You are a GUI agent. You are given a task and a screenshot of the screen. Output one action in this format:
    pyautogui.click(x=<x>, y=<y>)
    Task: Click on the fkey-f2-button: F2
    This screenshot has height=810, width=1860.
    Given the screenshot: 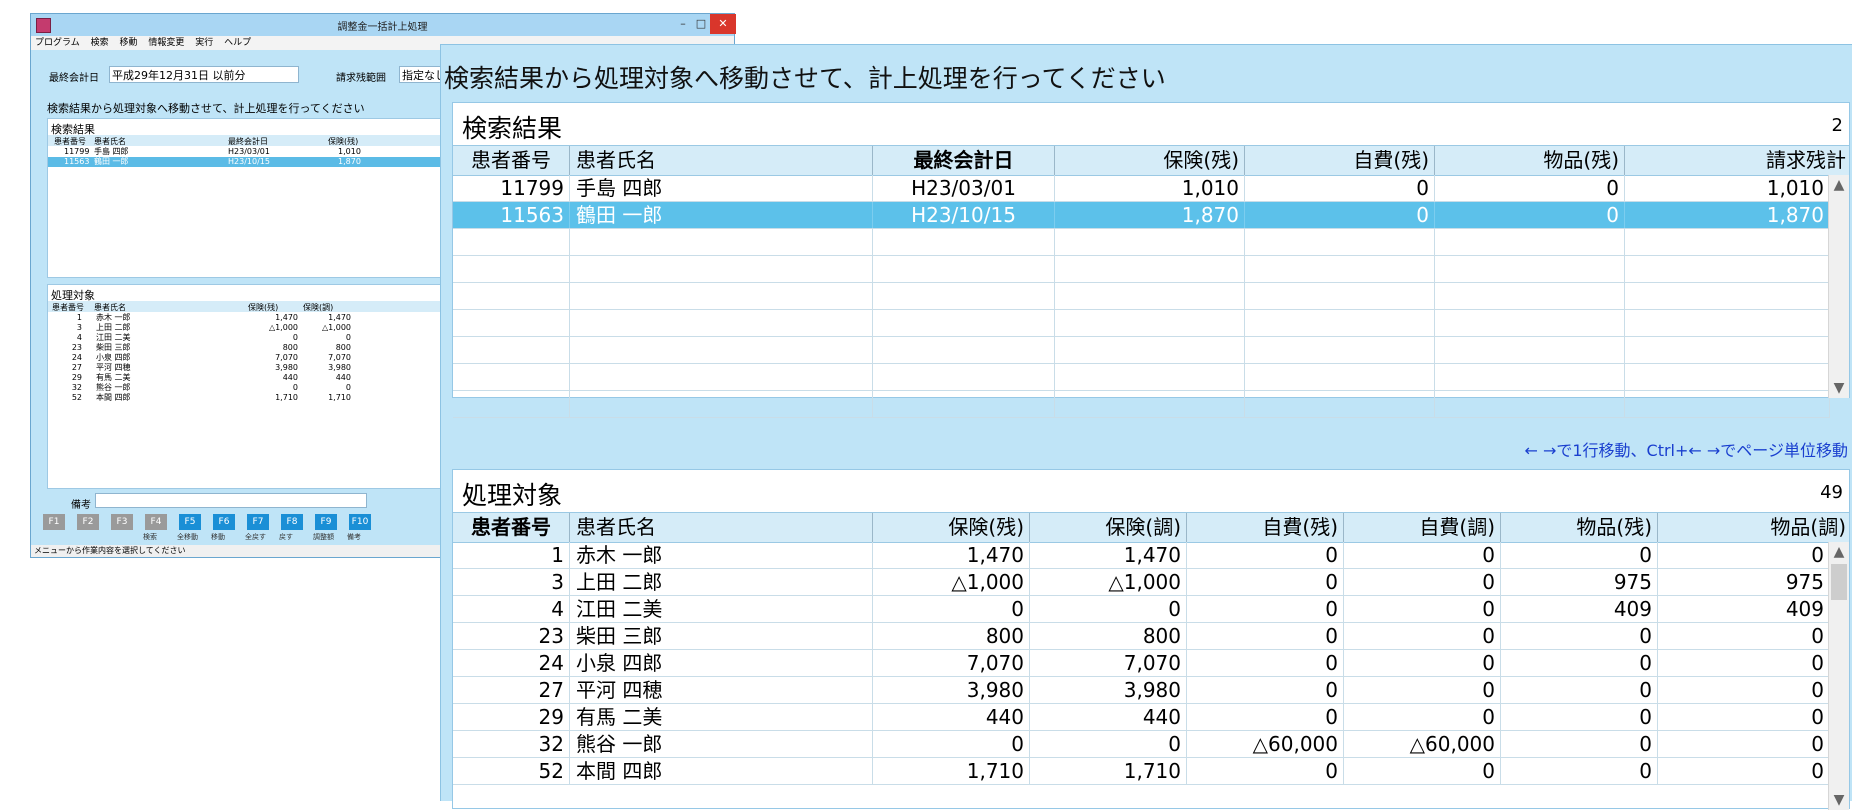 What is the action you would take?
    pyautogui.click(x=88, y=522)
    